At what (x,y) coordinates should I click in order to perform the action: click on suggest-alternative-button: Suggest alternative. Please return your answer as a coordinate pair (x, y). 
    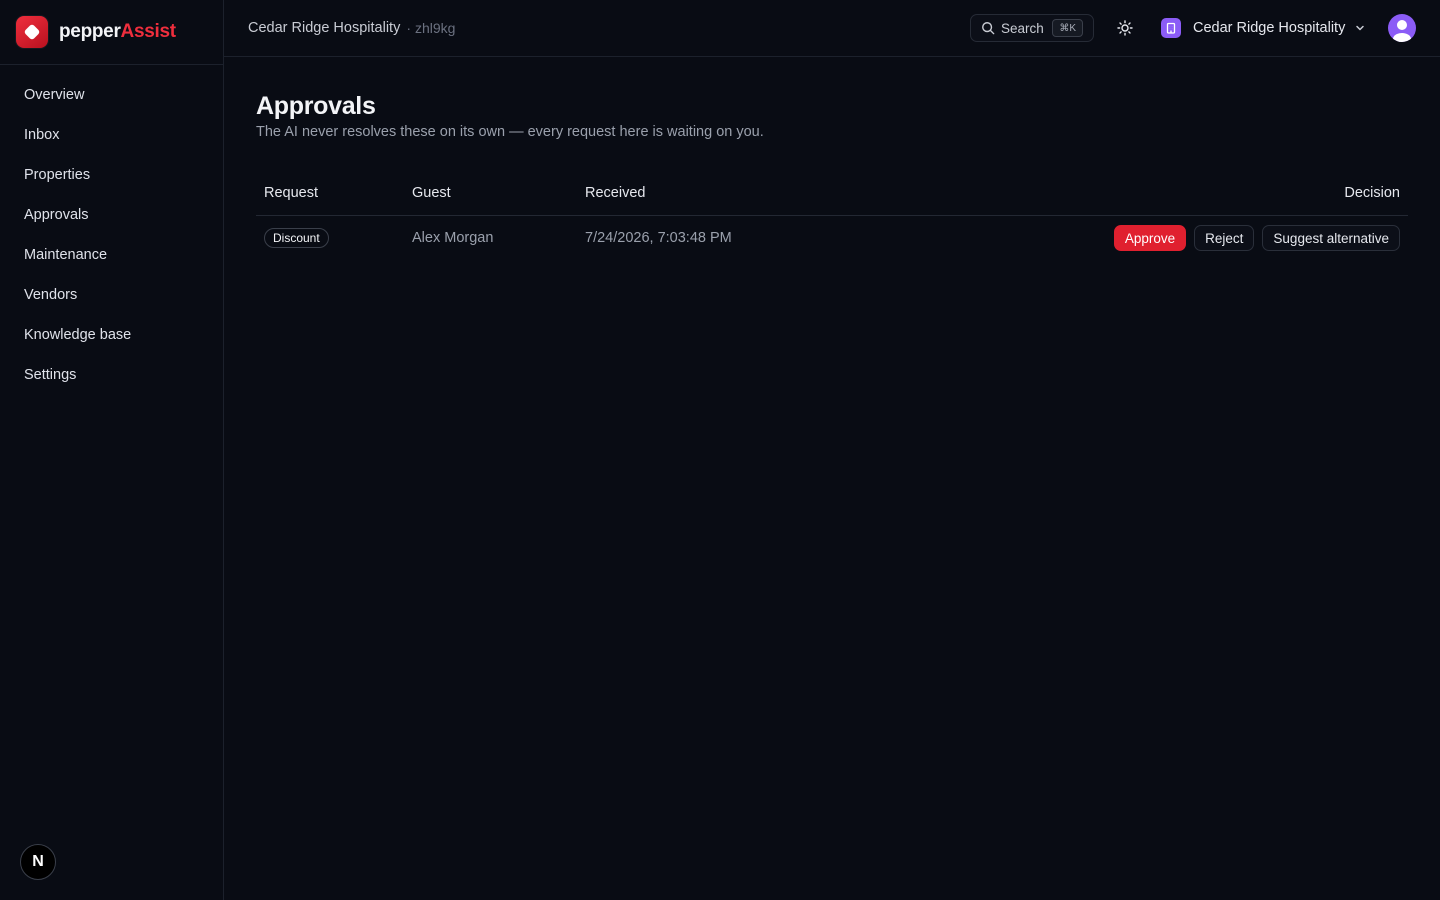
    Looking at the image, I should click on (1331, 238).